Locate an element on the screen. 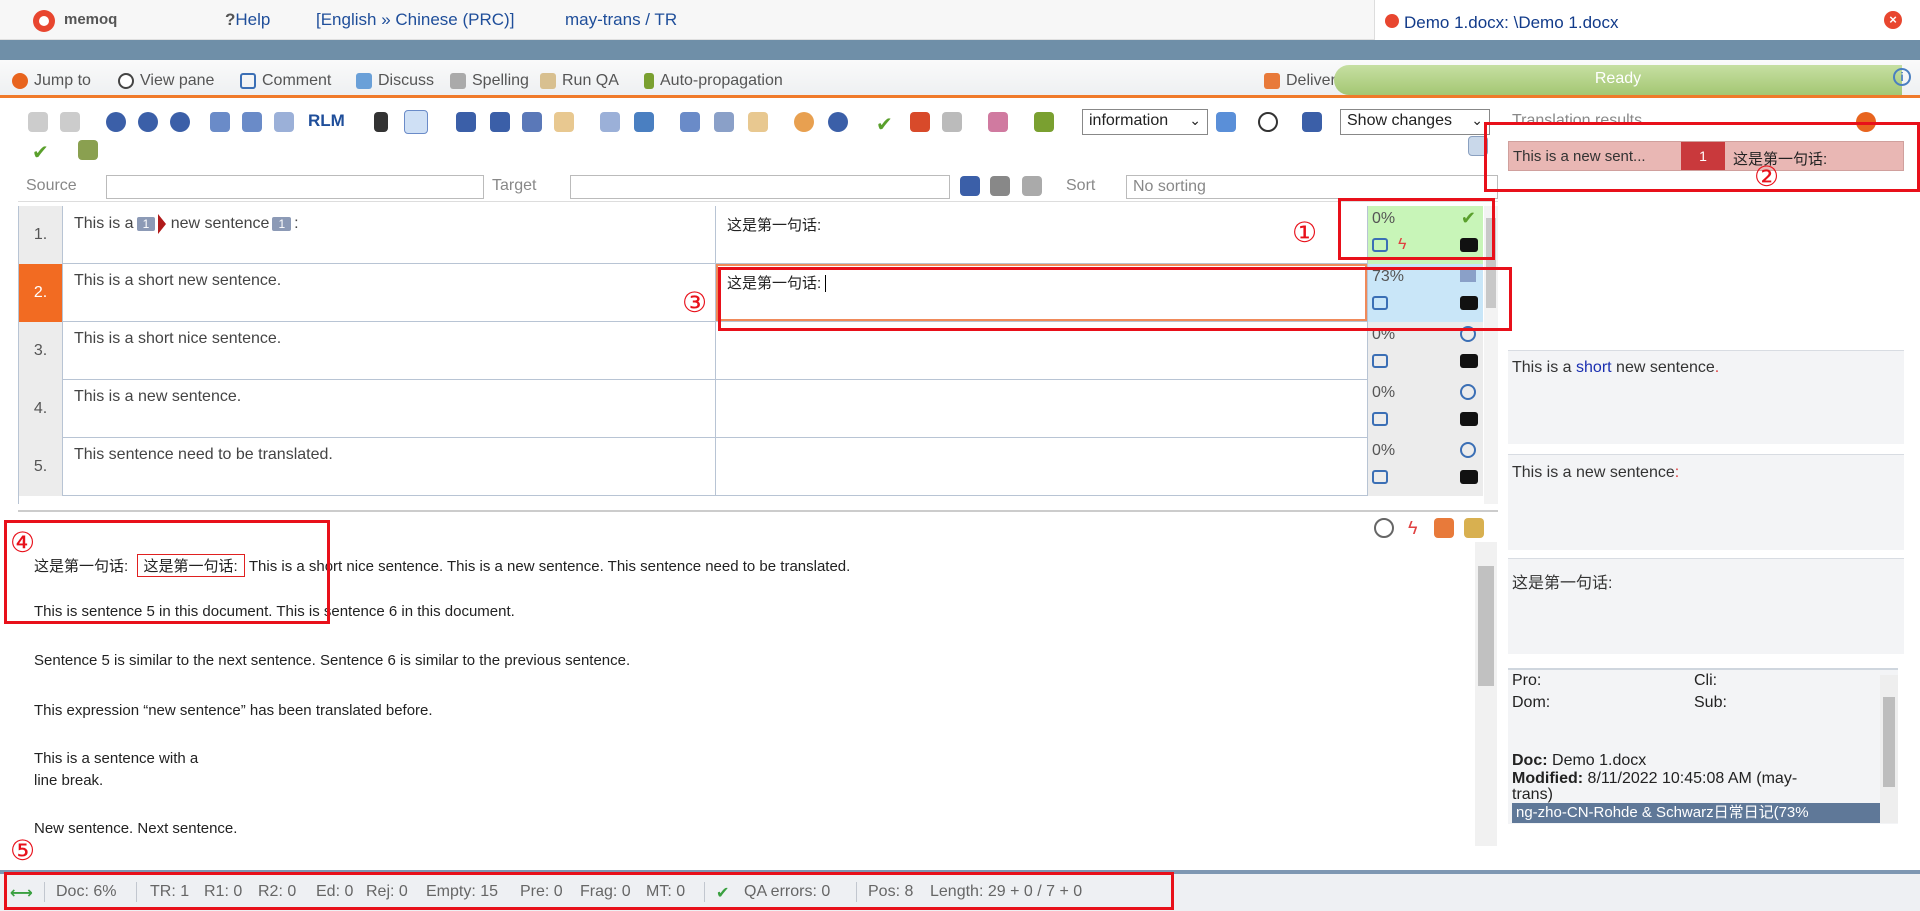 Image resolution: width=1920 pixels, height=911 pixels. document-tab: Demo 1.docx: \Demo 1.docx × is located at coordinates (1647, 20).